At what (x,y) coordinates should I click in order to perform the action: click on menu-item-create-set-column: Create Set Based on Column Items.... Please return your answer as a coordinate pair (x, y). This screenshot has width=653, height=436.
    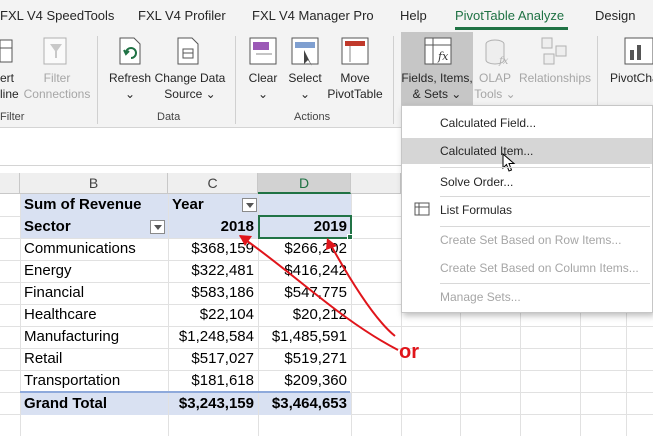
    Looking at the image, I should click on (527, 268).